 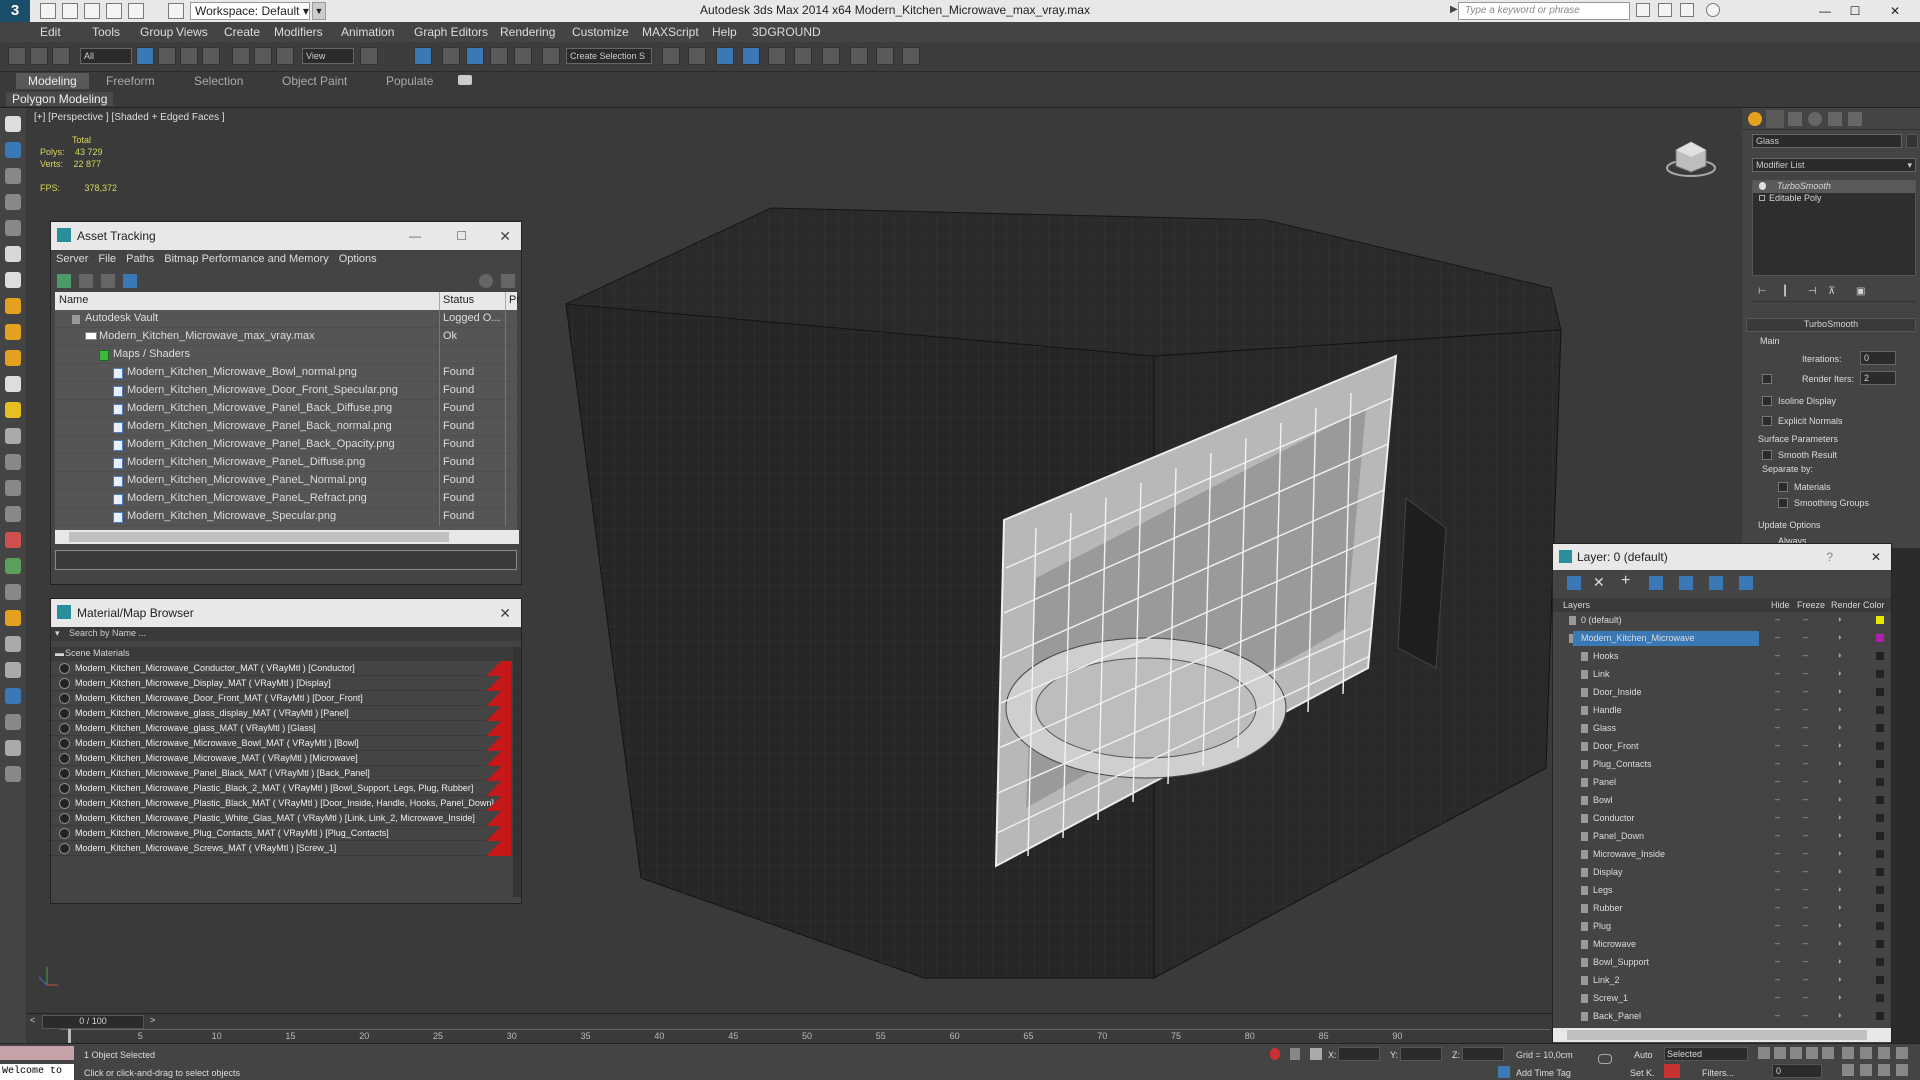 I want to click on layer-row: Bowl_Support – – ◗, so click(x=1722, y=963).